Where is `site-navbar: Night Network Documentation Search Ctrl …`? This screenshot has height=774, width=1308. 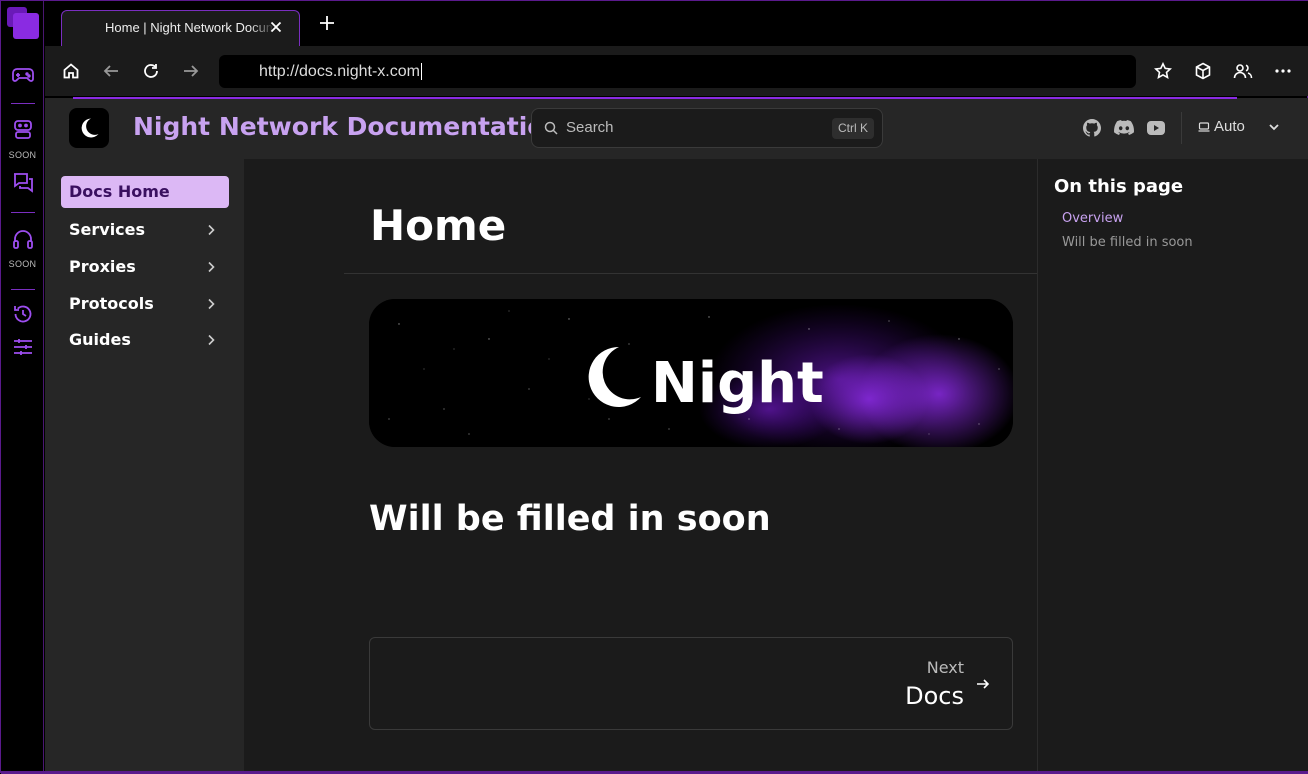
site-navbar: Night Network Documentation Search Ctrl … is located at coordinates (676, 128).